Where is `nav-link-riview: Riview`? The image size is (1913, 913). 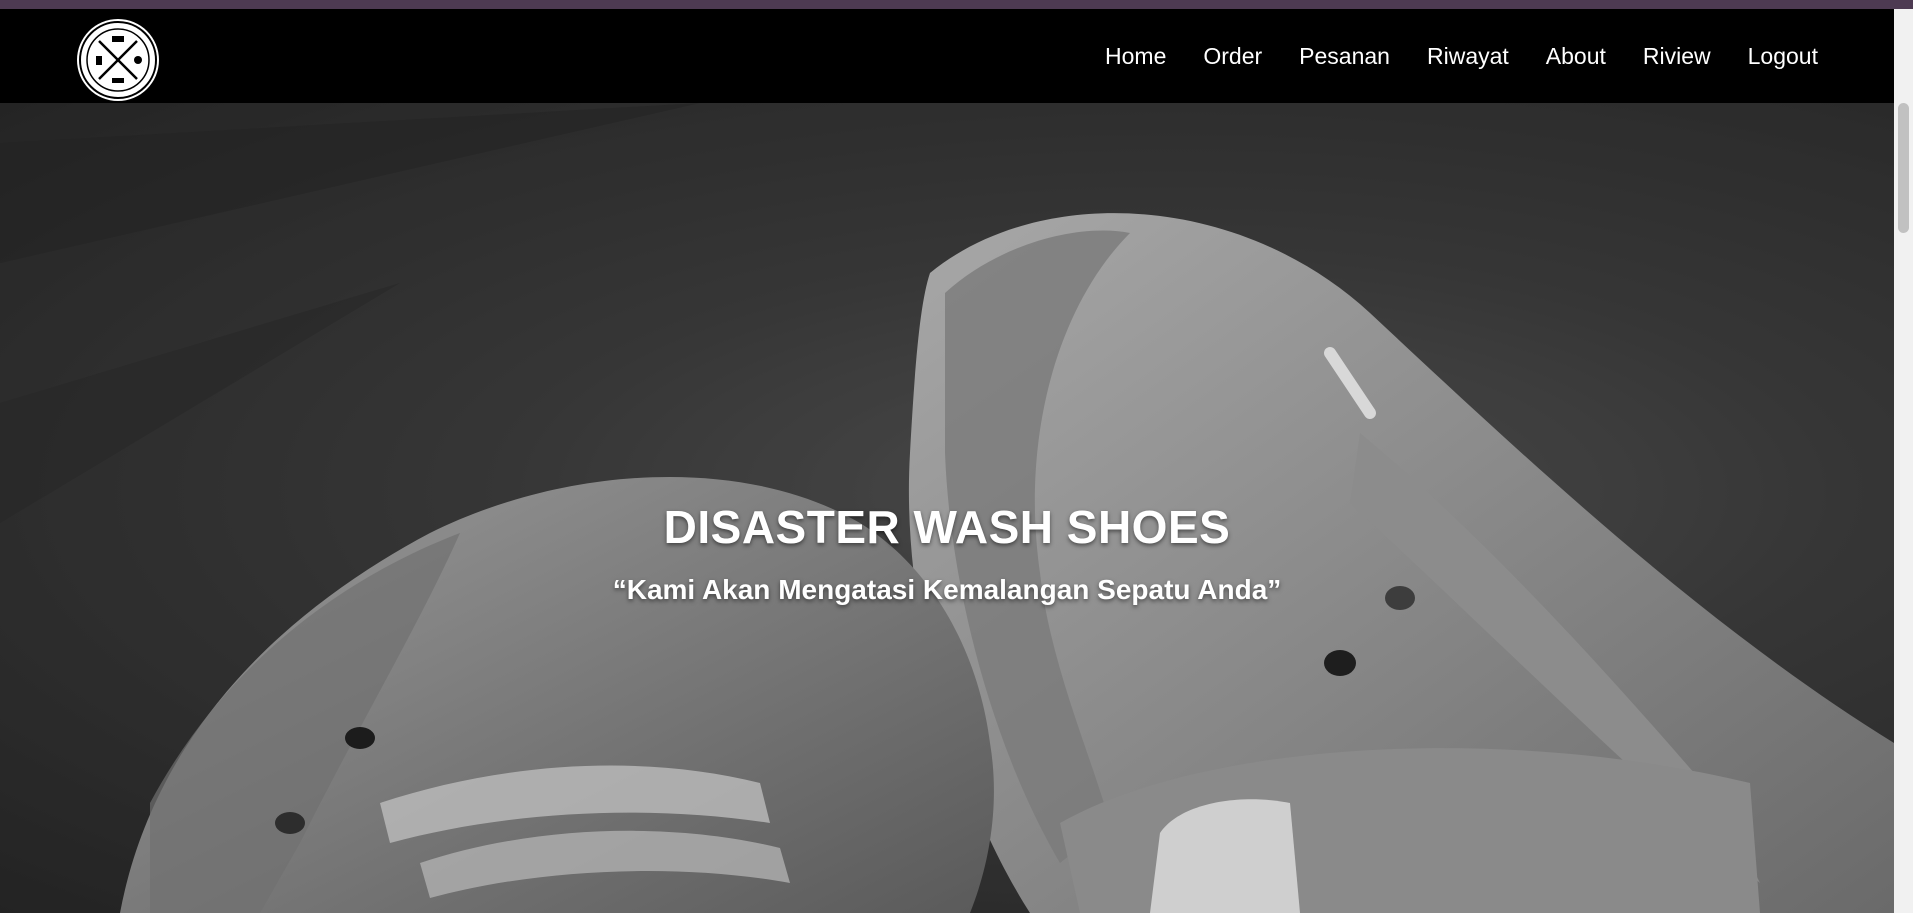
nav-link-riview: Riview is located at coordinates (1677, 56).